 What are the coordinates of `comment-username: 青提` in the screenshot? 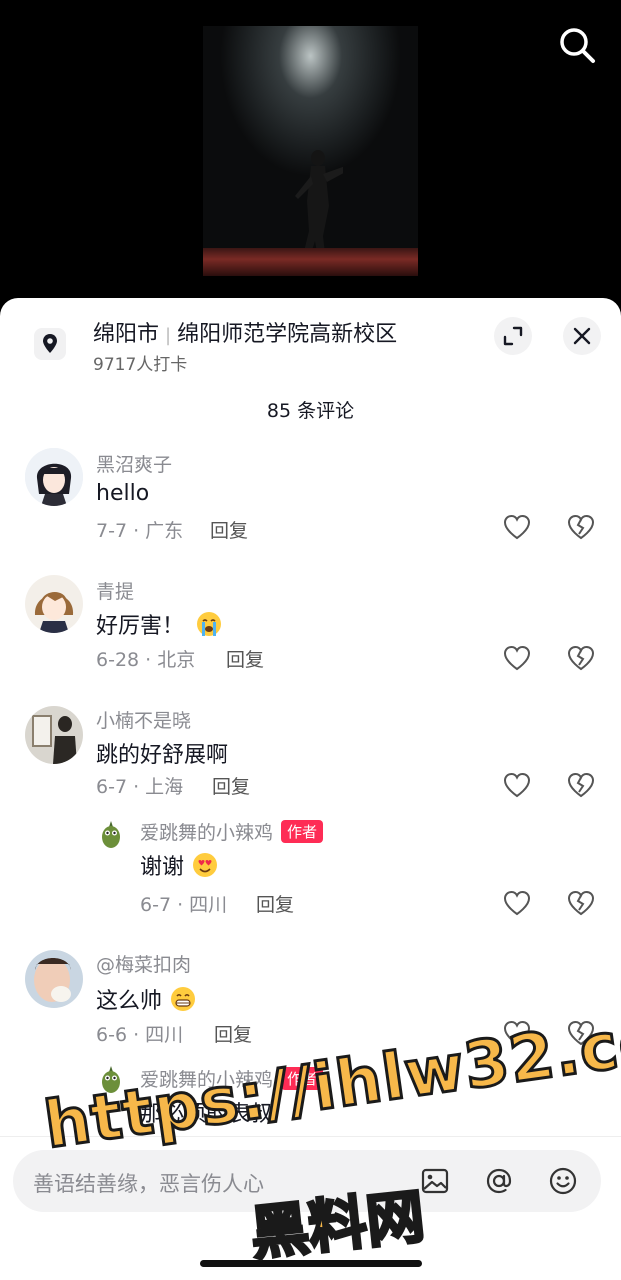 It's located at (115, 590).